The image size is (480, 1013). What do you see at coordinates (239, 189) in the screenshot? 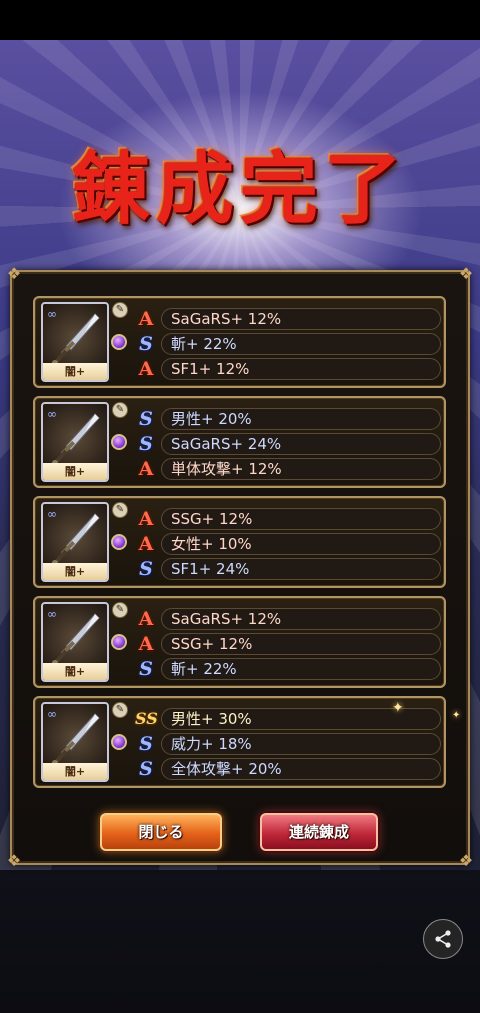
I see `page-title: 錬成完了` at bounding box center [239, 189].